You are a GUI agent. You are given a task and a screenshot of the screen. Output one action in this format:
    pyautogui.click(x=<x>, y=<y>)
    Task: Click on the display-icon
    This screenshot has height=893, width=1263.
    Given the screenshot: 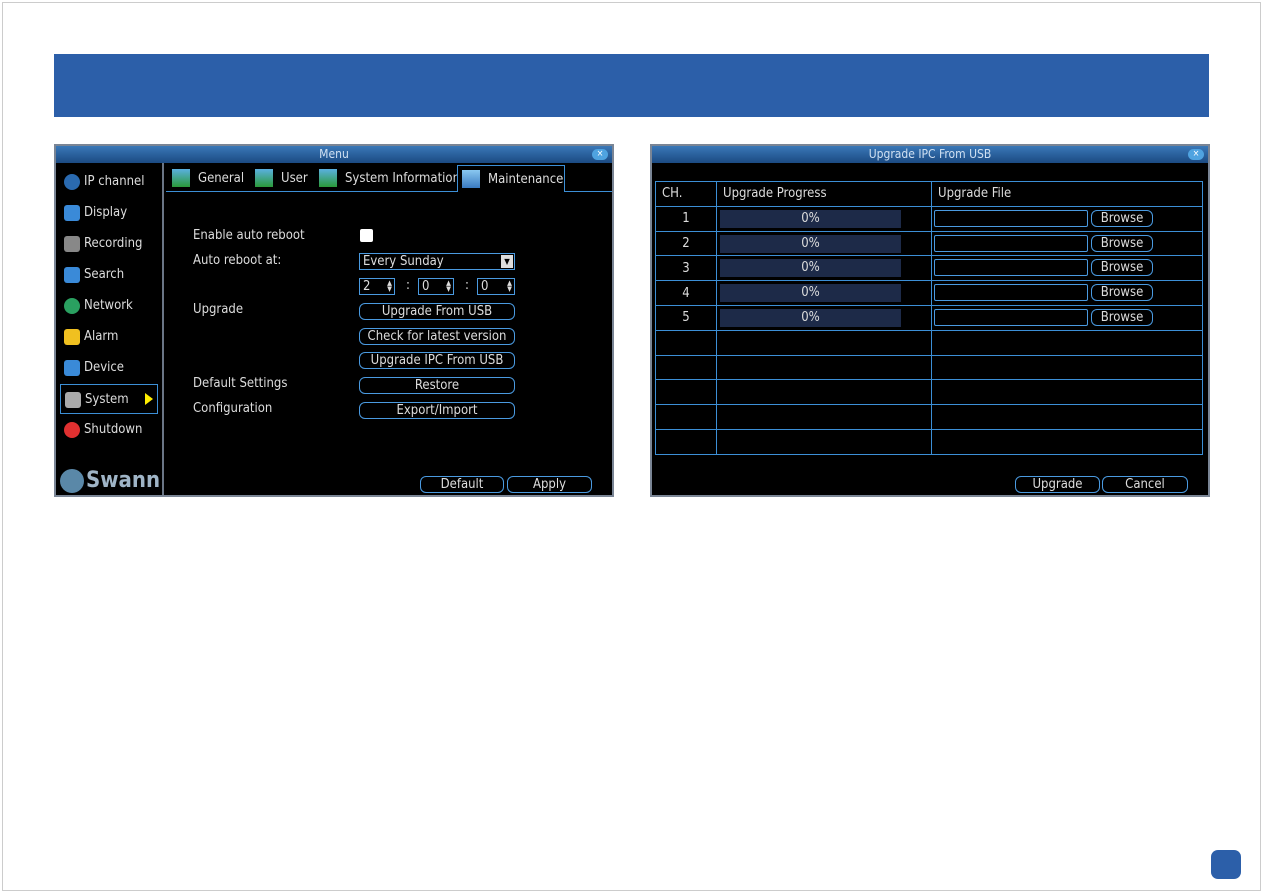 What is the action you would take?
    pyautogui.click(x=72, y=213)
    